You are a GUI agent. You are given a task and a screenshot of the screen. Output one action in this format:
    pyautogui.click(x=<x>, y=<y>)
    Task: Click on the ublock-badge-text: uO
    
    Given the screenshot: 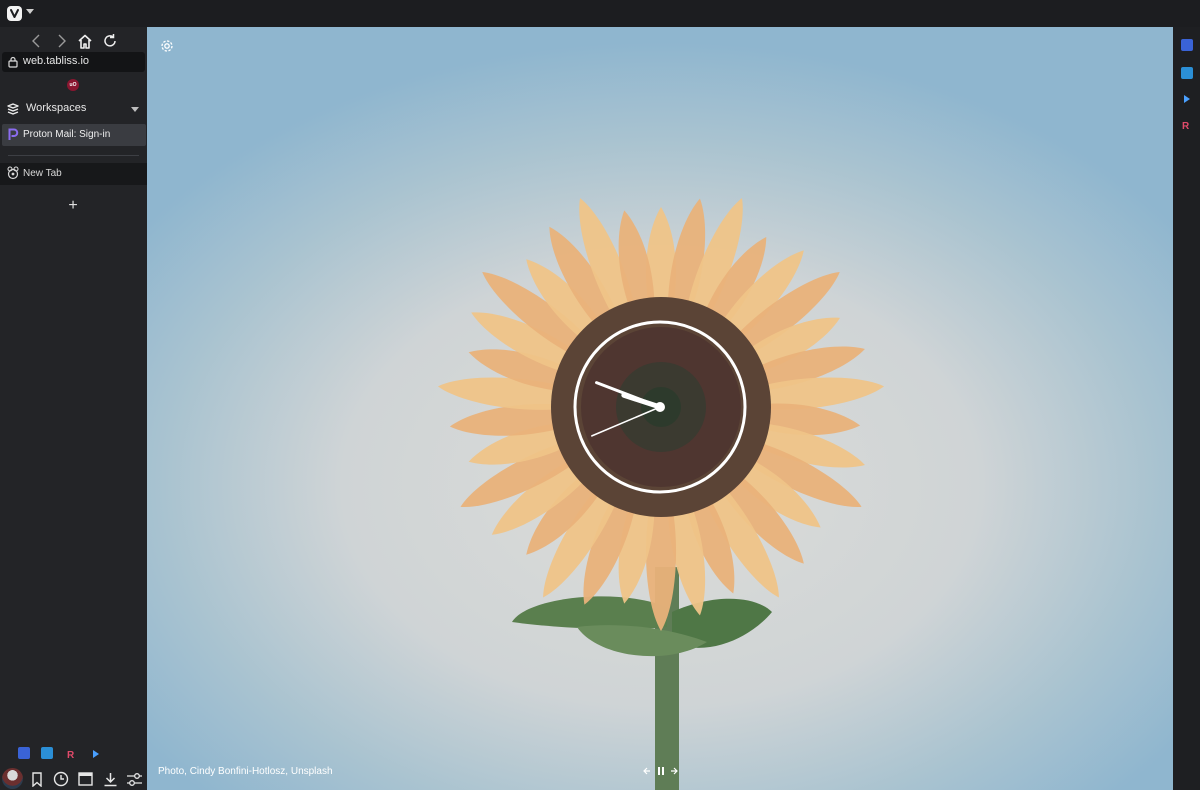 What is the action you would take?
    pyautogui.click(x=73, y=85)
    